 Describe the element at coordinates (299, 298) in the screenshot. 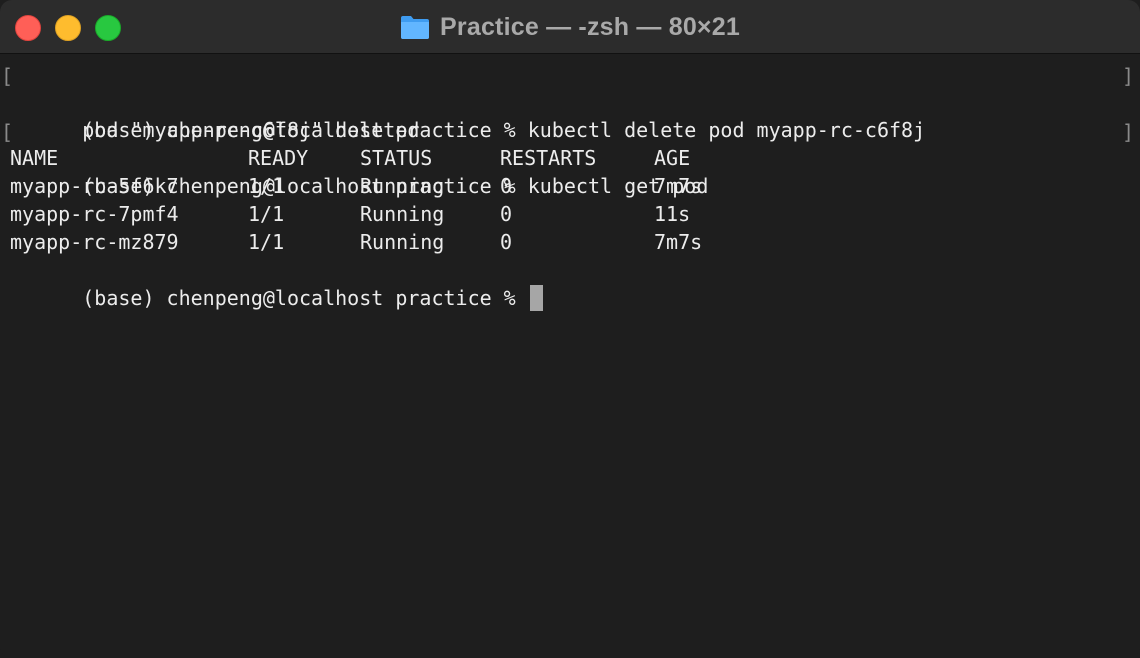

I see `shell-prompt: (base) chenpeng@localhost practice %` at that location.